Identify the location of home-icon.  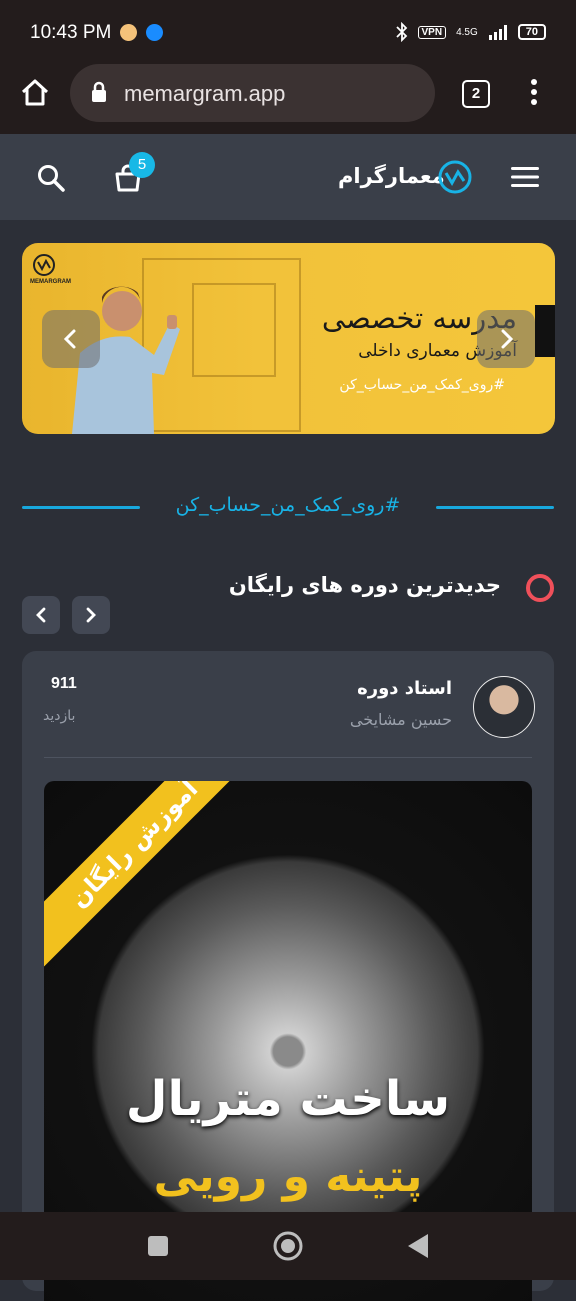
(35, 93).